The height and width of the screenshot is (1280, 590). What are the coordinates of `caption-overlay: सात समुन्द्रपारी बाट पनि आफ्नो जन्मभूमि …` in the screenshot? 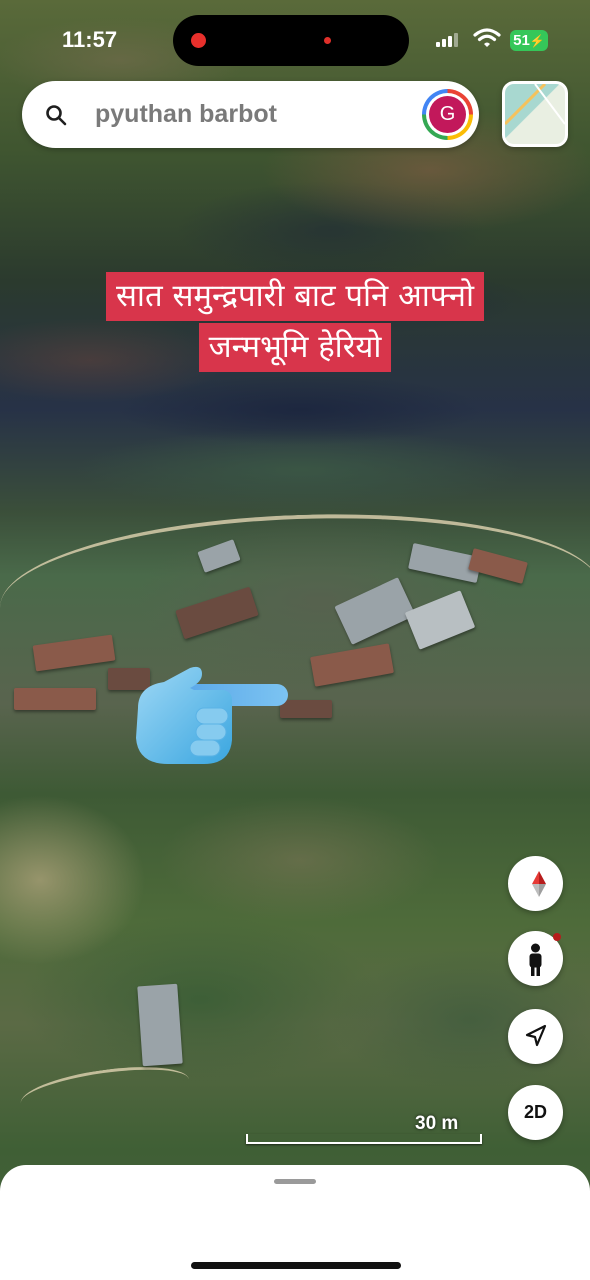 It's located at (295, 322).